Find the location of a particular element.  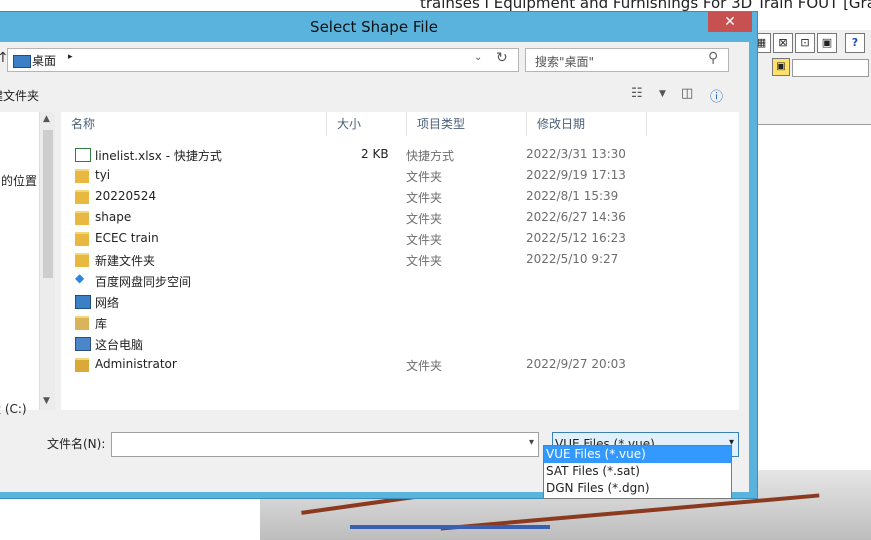

file-date: 2022/8/1 15:39 is located at coordinates (572, 196).